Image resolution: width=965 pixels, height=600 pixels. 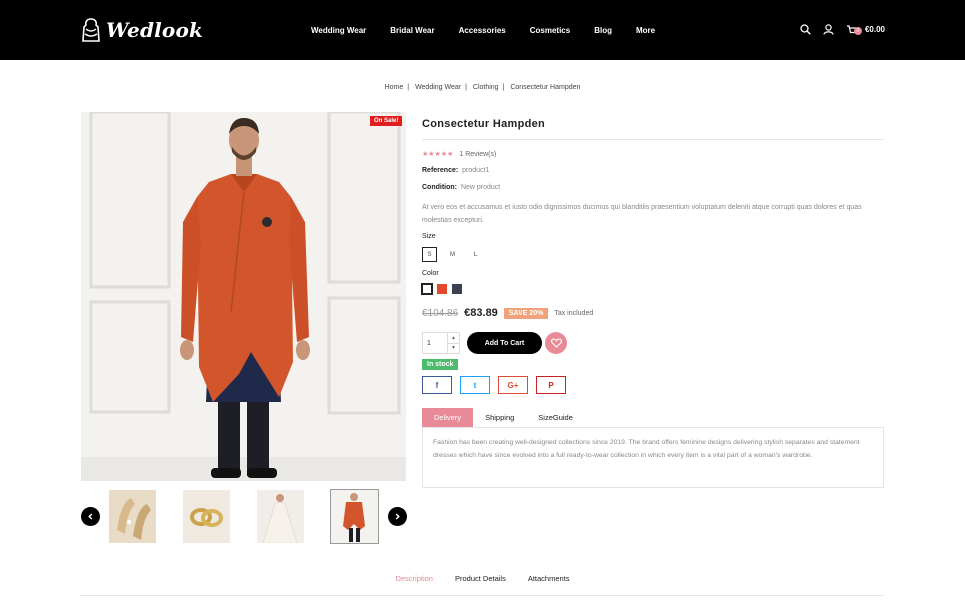 I want to click on nav-accessories: Accessories, so click(x=482, y=30).